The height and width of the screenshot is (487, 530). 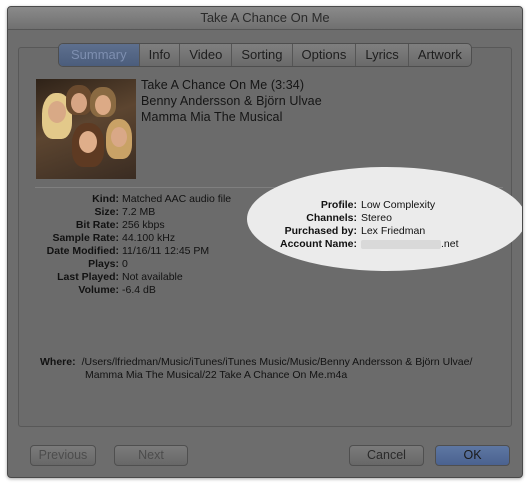 I want to click on detail-row-last-played: Last Played: Not available, so click(x=128, y=277).